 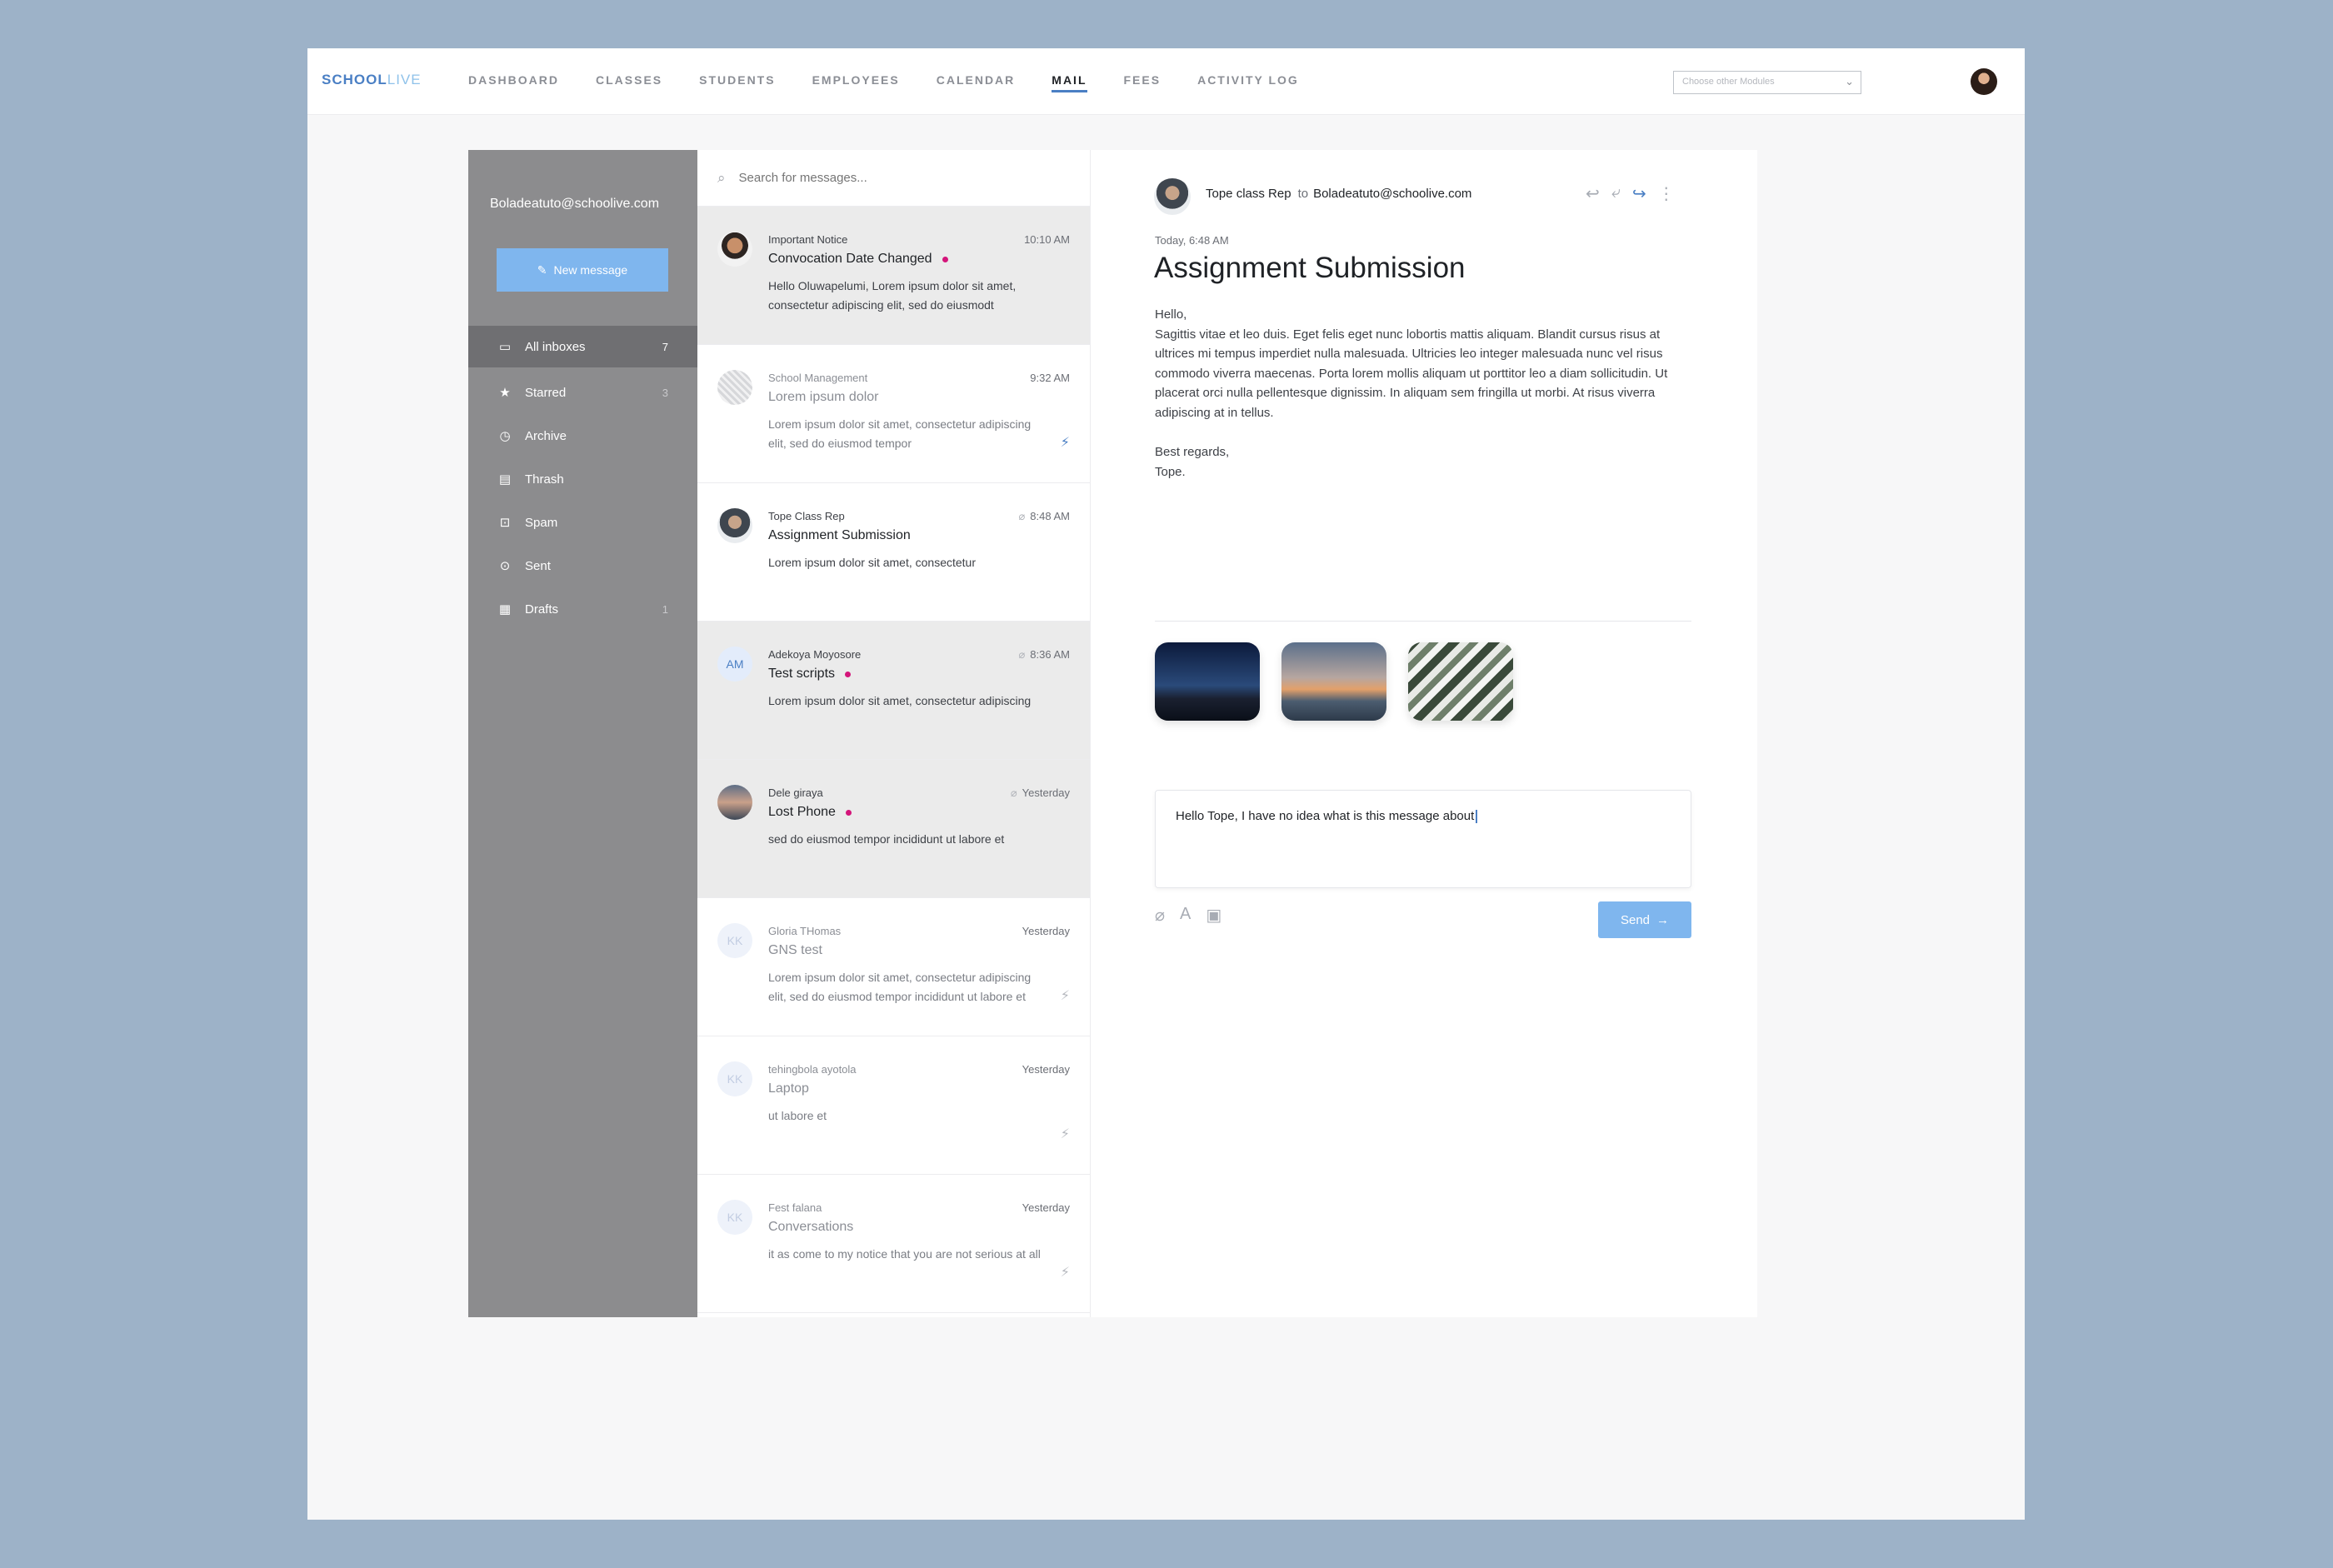 What do you see at coordinates (1213, 915) in the screenshot?
I see `calendar-icon: ▣` at bounding box center [1213, 915].